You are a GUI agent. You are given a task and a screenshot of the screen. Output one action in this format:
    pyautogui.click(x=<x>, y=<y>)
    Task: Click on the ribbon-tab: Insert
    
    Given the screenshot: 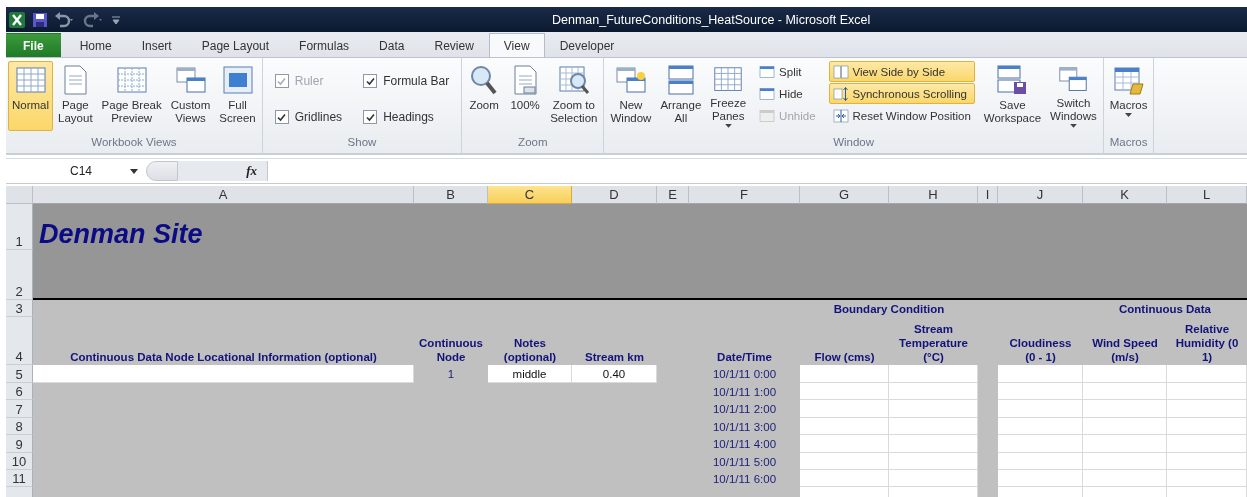 What is the action you would take?
    pyautogui.click(x=156, y=45)
    